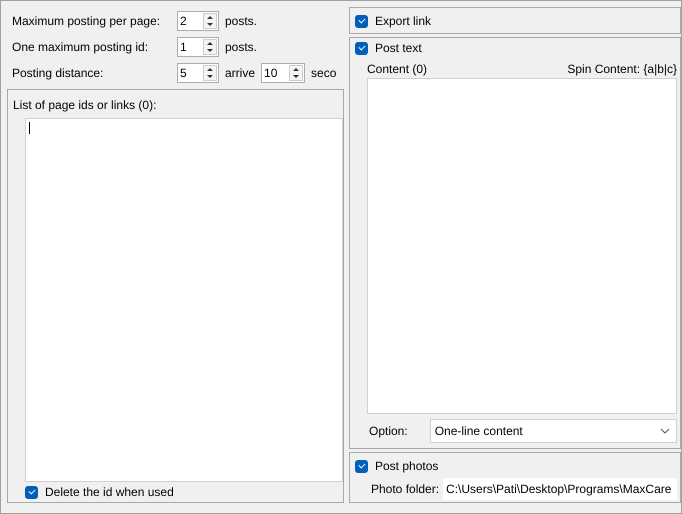 The width and height of the screenshot is (682, 514). What do you see at coordinates (87, 21) in the screenshot?
I see `setting-label: Maximum posting per page:` at bounding box center [87, 21].